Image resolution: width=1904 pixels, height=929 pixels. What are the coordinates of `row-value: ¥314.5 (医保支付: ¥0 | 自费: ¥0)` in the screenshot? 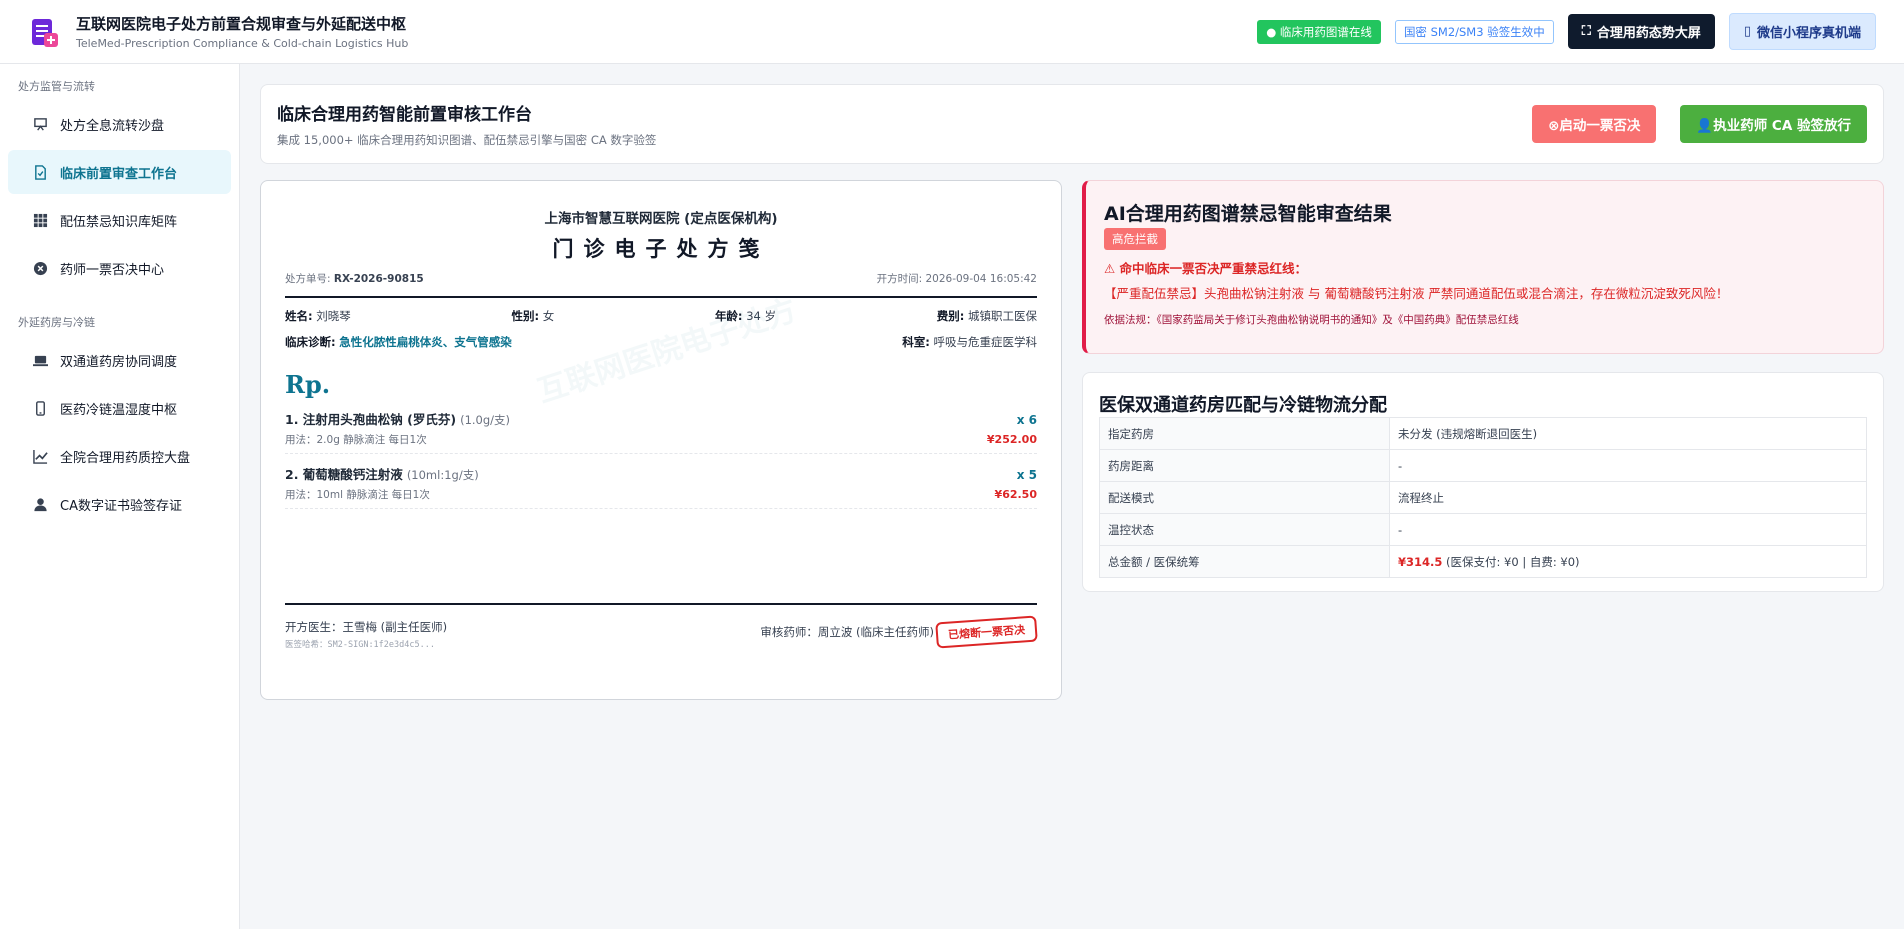 It's located at (1628, 561).